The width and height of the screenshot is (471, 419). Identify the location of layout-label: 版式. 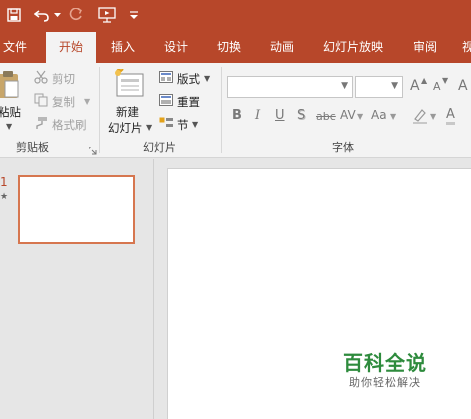
(188, 79).